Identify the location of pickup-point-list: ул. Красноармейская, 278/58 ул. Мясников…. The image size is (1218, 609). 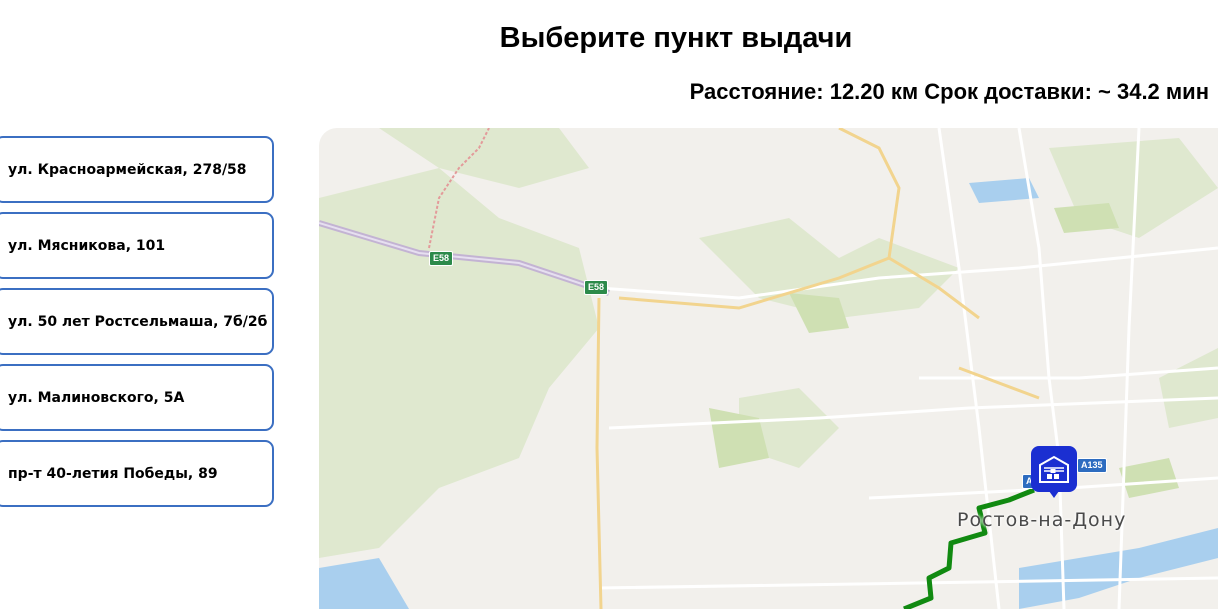
(137, 326).